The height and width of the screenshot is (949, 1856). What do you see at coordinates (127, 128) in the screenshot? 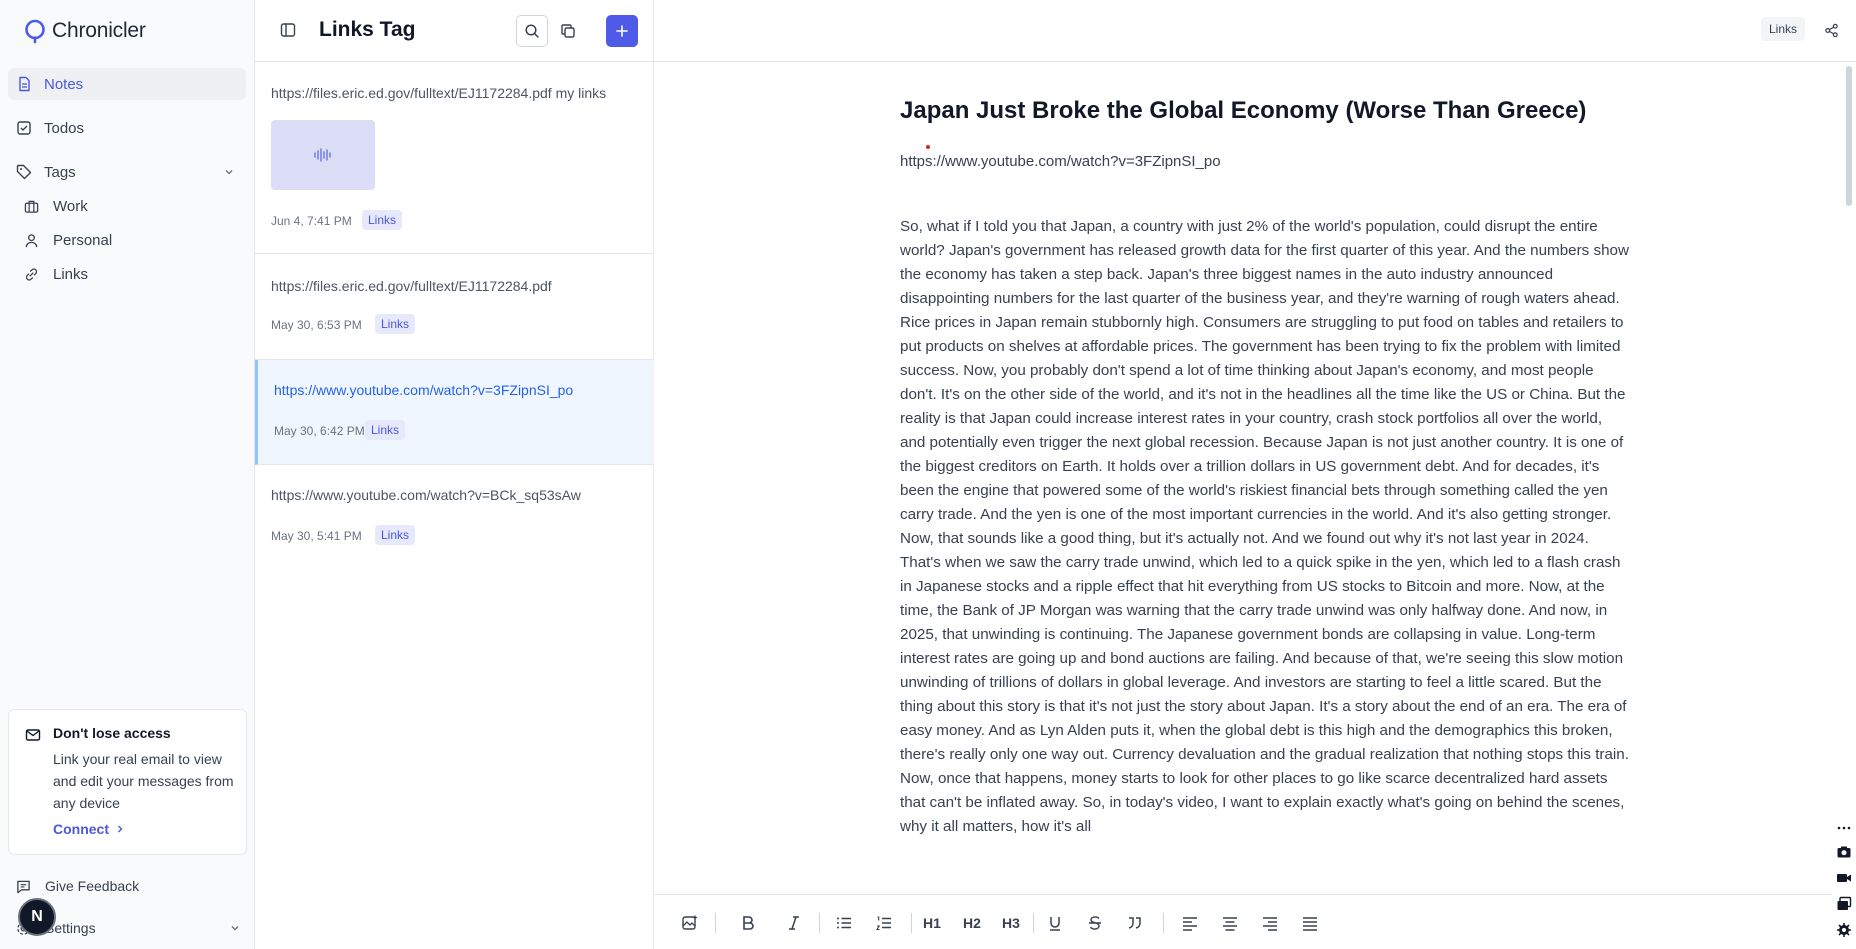
I see `sidebar-item-todos: Todos` at bounding box center [127, 128].